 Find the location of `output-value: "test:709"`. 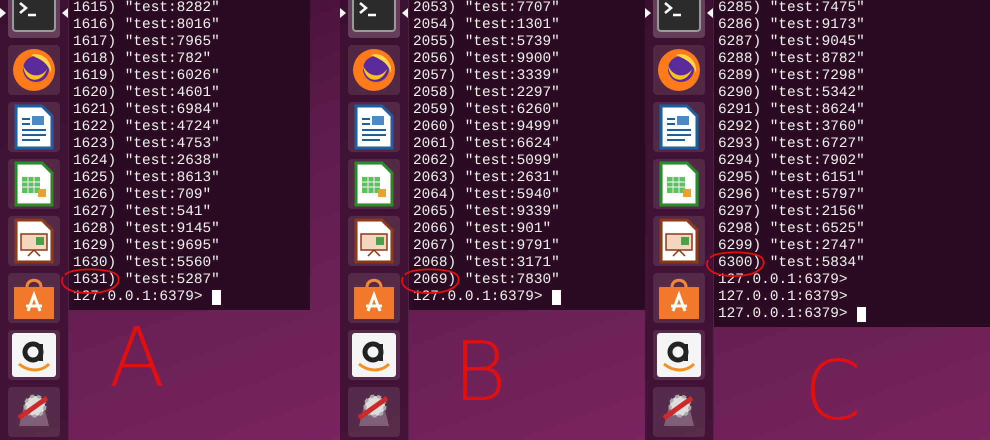

output-value: "test:709" is located at coordinates (168, 195).